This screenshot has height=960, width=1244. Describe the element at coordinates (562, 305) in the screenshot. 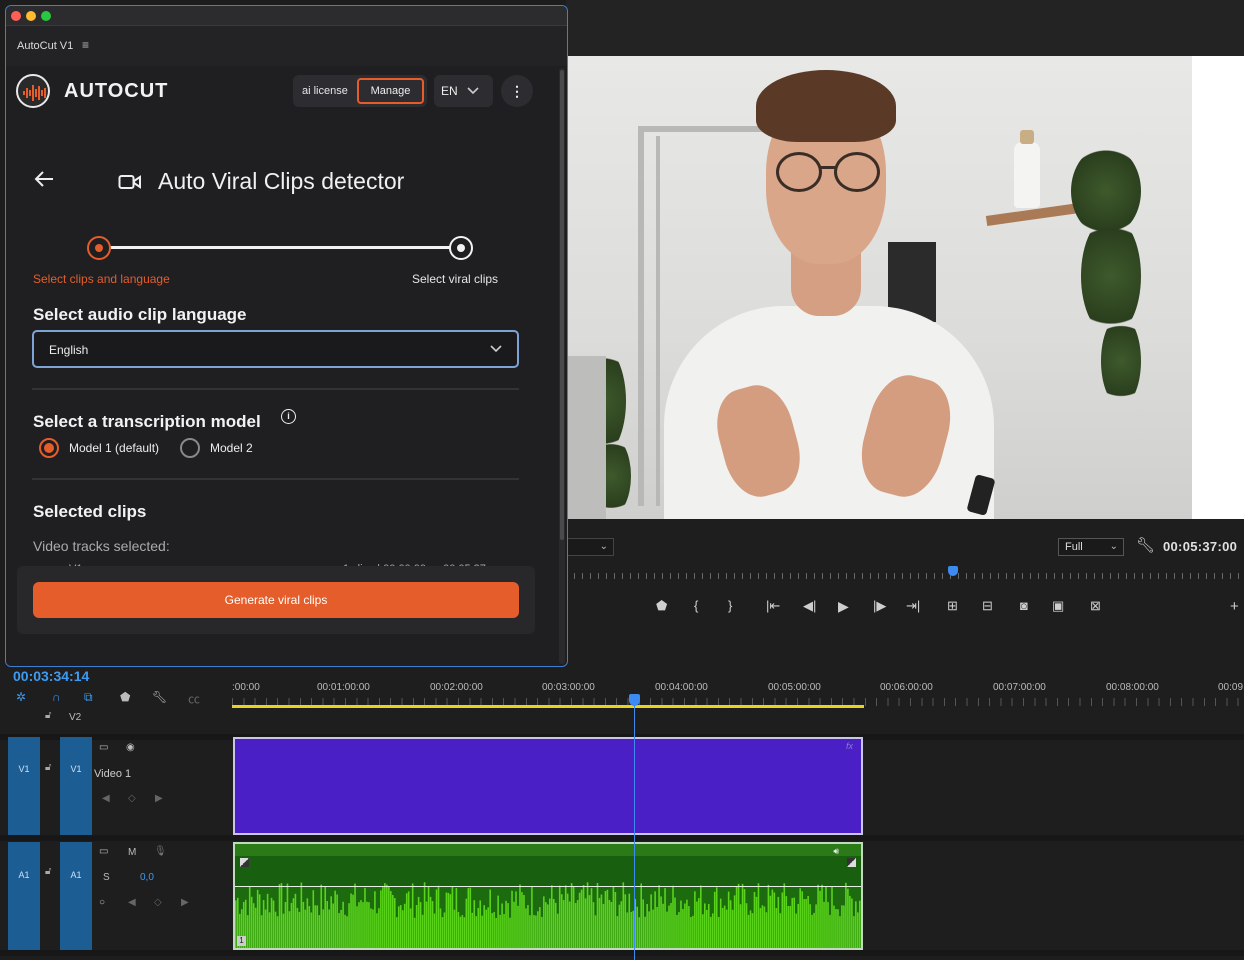

I see `scrollbar-thumb` at that location.